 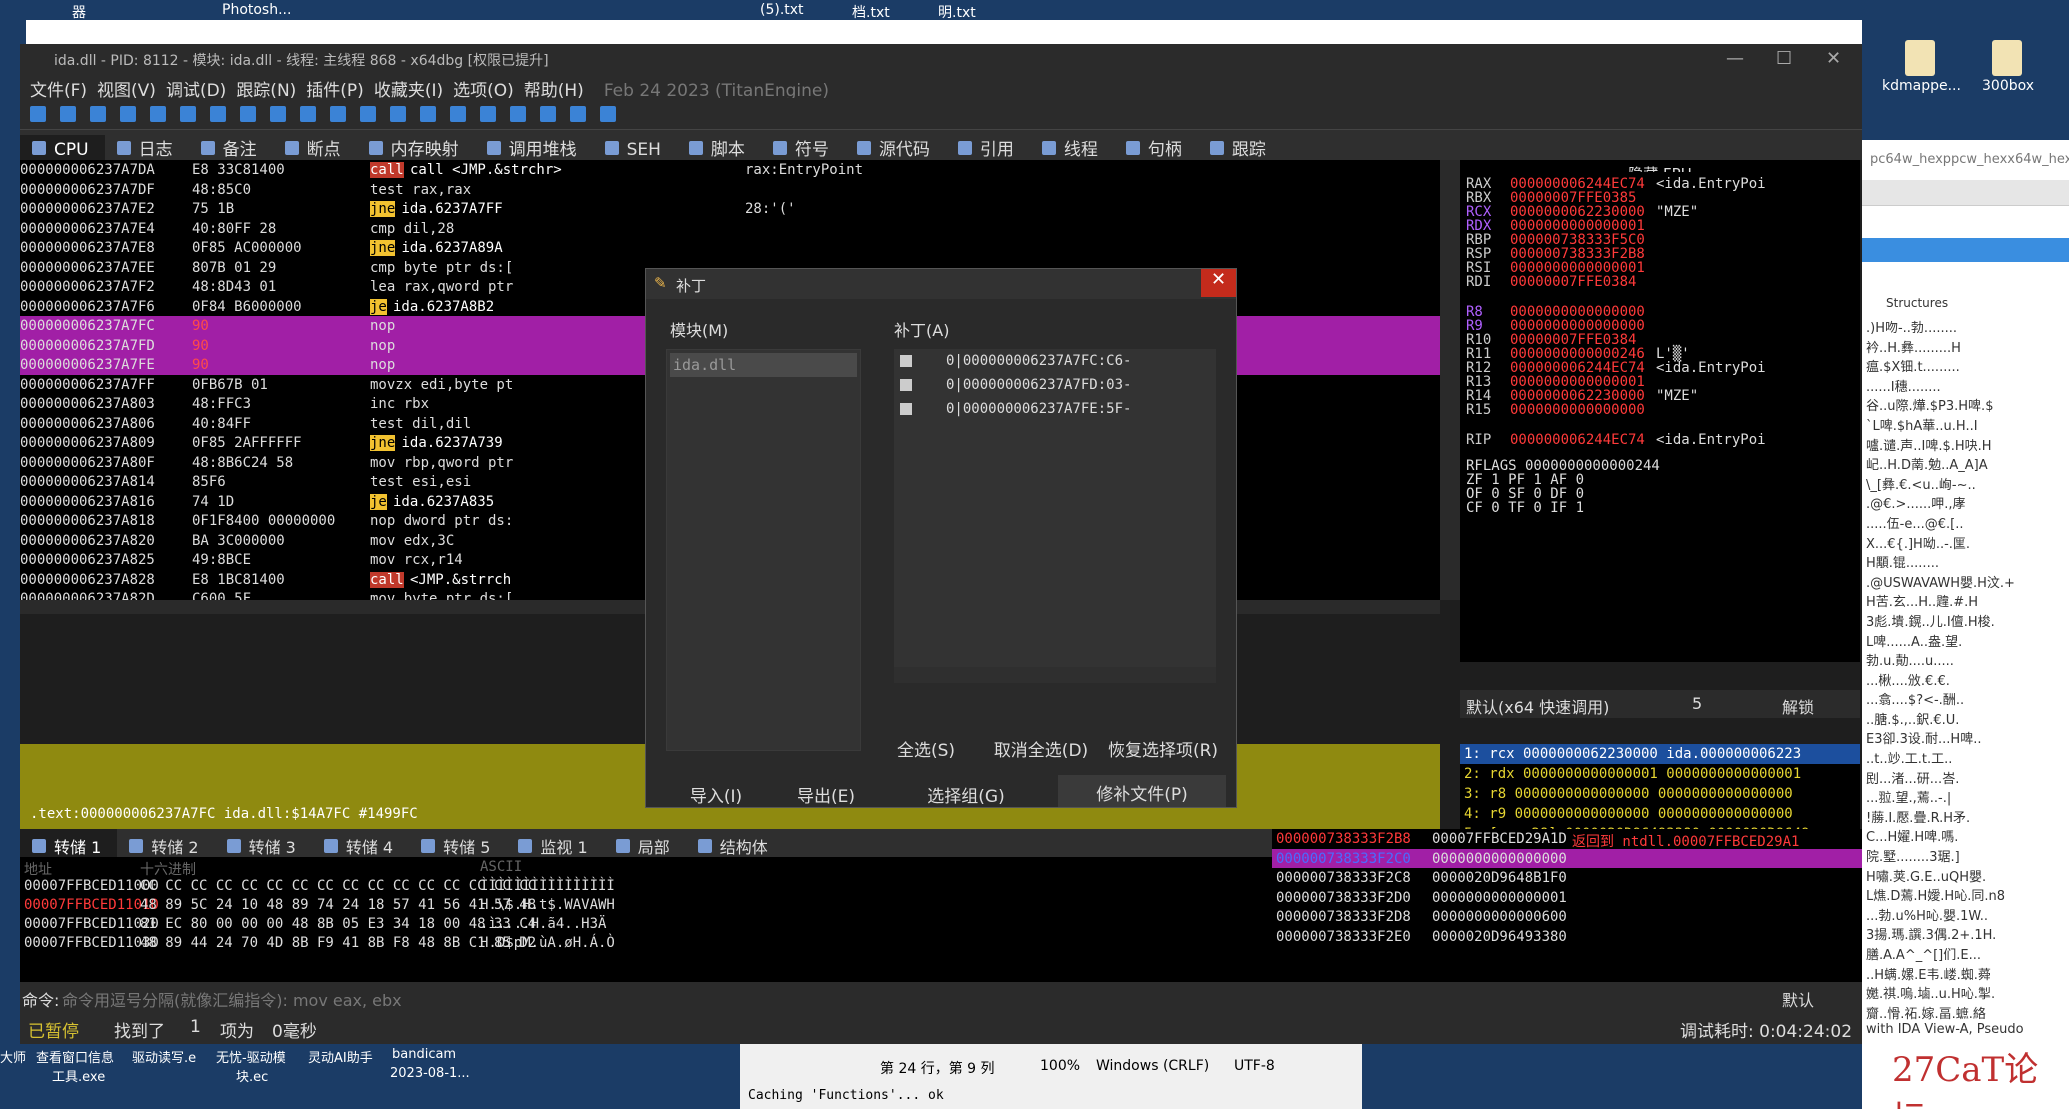 What do you see at coordinates (1537, 706) in the screenshot?
I see `callconv-select: 默认(x64 快速调用)` at bounding box center [1537, 706].